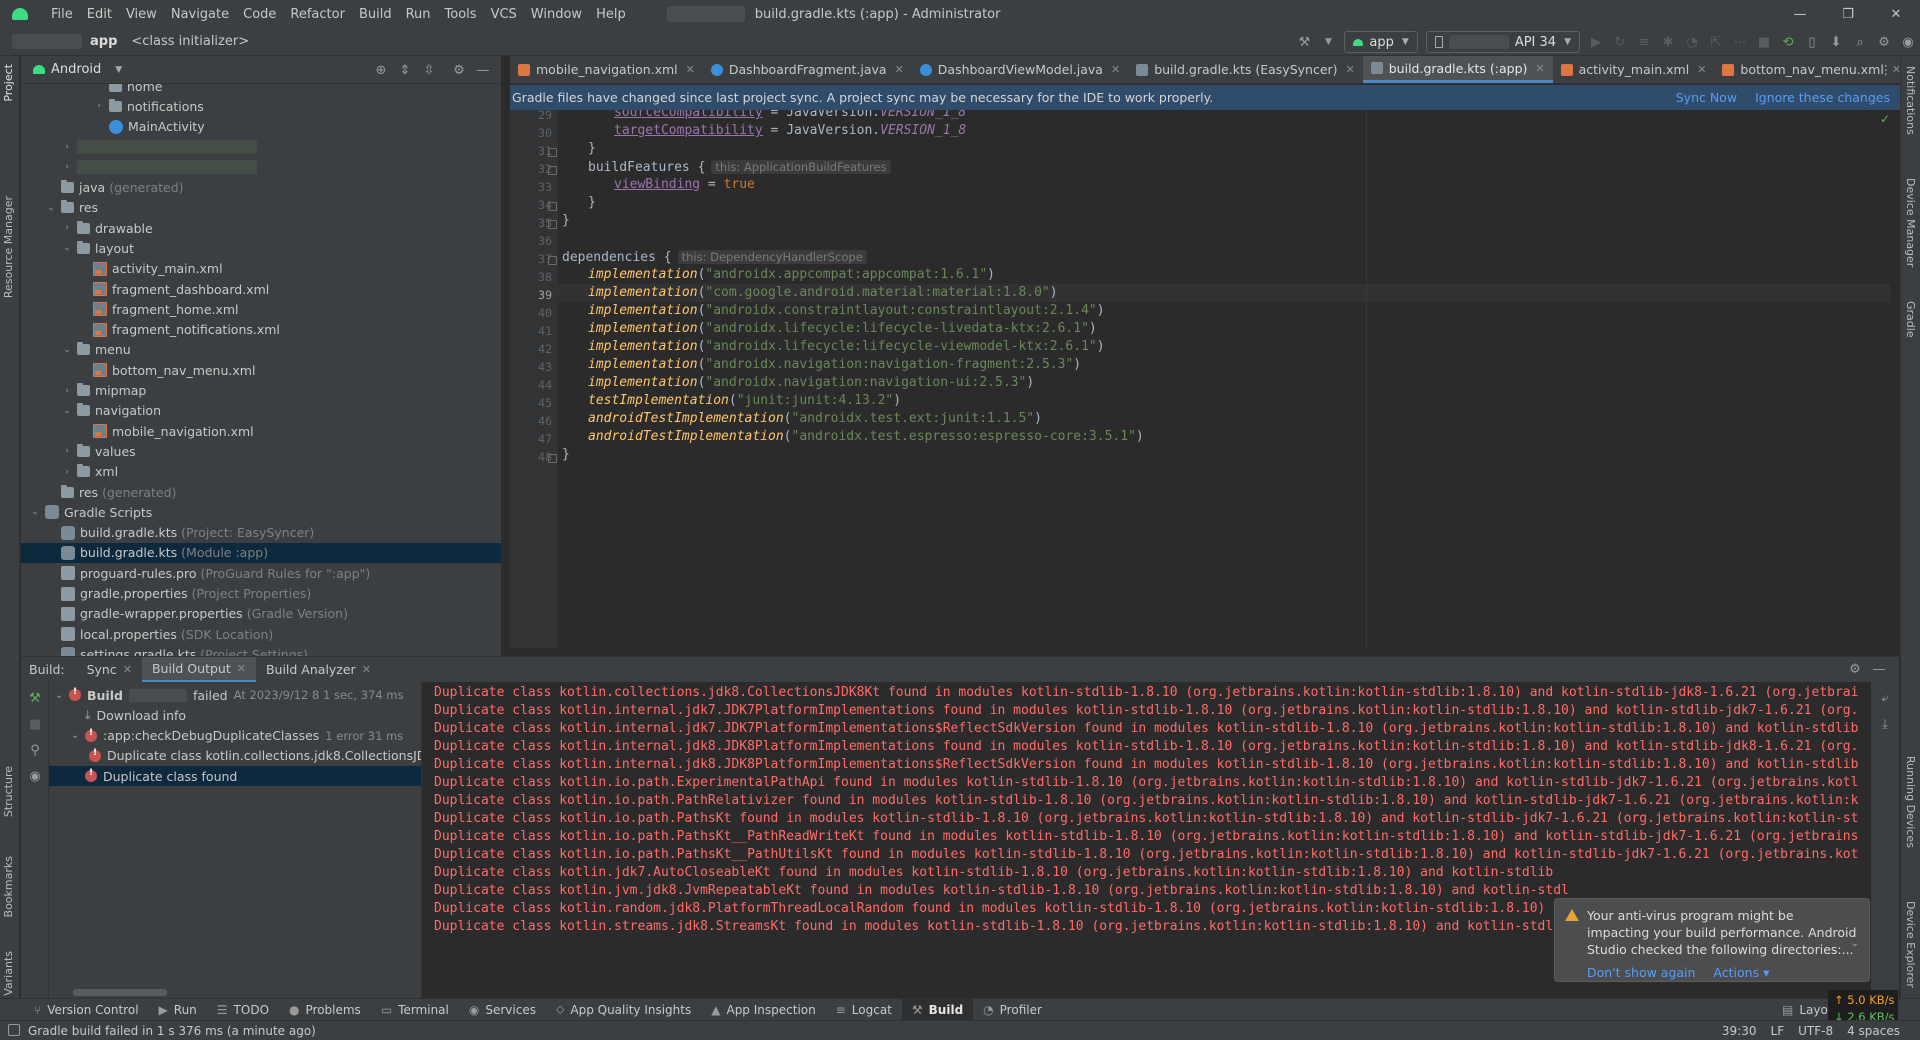  What do you see at coordinates (415, 1010) in the screenshot?
I see `tool-window-terminal: ▭ Terminal` at bounding box center [415, 1010].